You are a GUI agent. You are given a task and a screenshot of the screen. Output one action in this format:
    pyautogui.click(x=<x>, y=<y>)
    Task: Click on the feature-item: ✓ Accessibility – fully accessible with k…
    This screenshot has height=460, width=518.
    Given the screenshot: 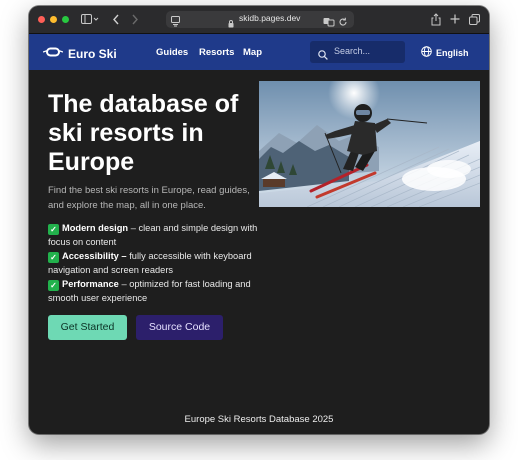 What is the action you would take?
    pyautogui.click(x=153, y=263)
    